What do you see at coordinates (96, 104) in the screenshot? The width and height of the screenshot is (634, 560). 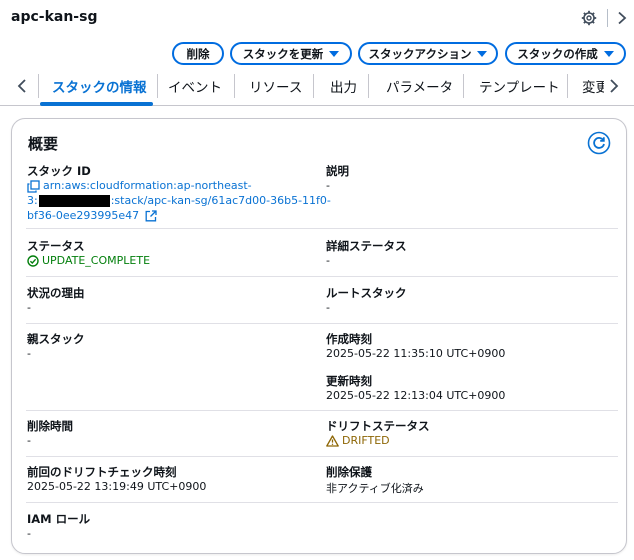 I see `active-tab-indicator` at bounding box center [96, 104].